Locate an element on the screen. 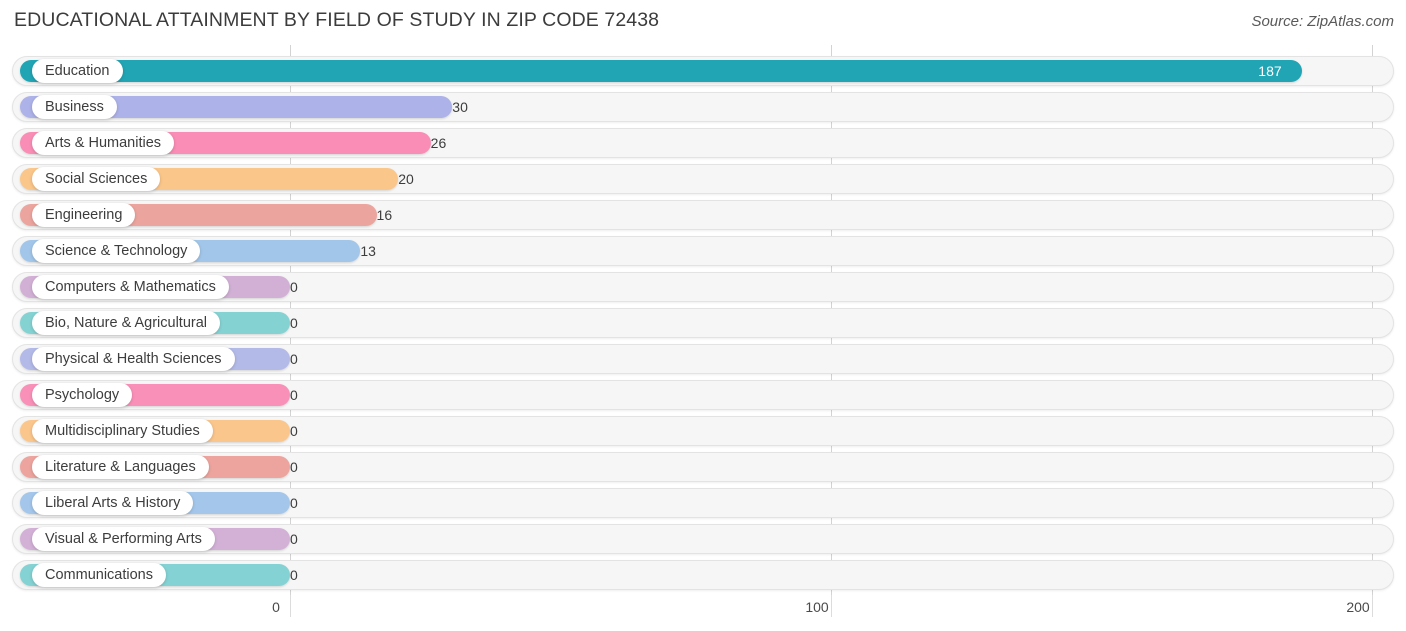  bar-category-text: Arts & Humanities is located at coordinates (103, 142).